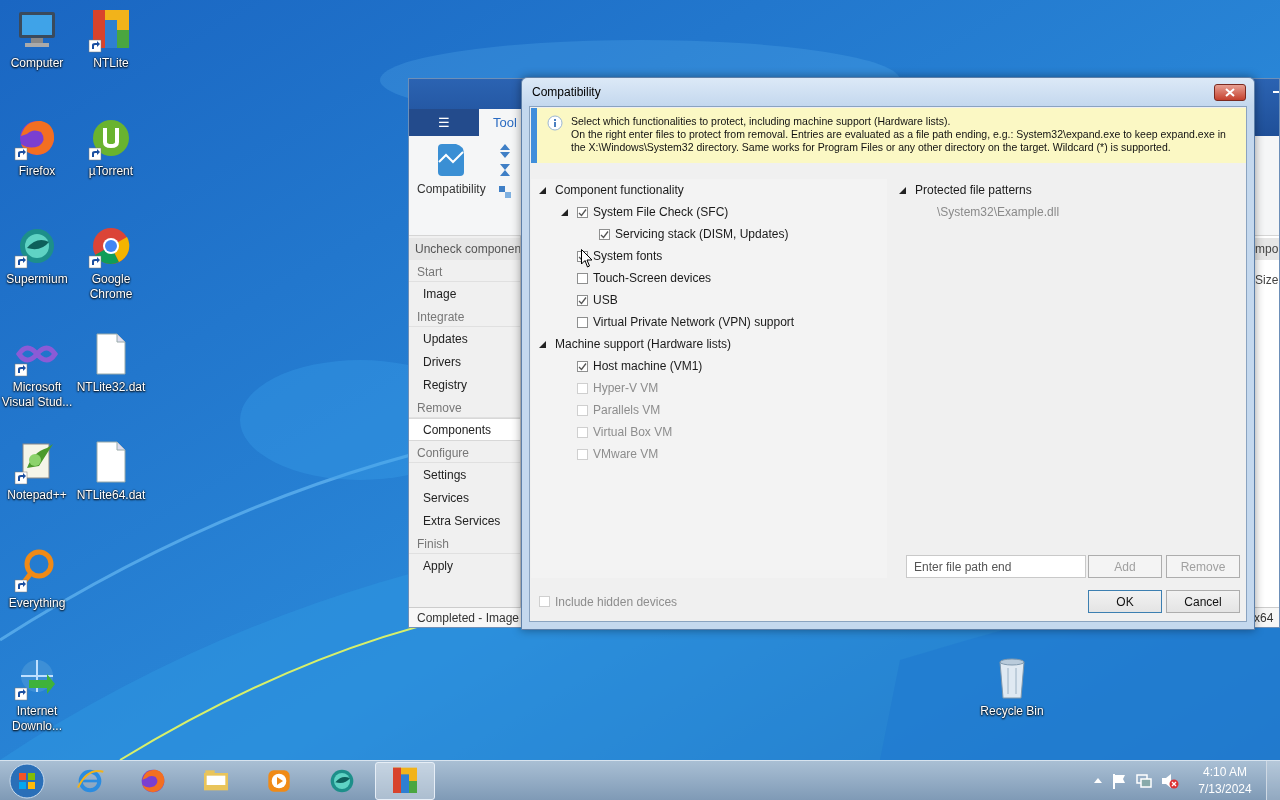 The width and height of the screenshot is (1280, 800). What do you see at coordinates (1125, 601) in the screenshot?
I see `ok-button: OK` at bounding box center [1125, 601].